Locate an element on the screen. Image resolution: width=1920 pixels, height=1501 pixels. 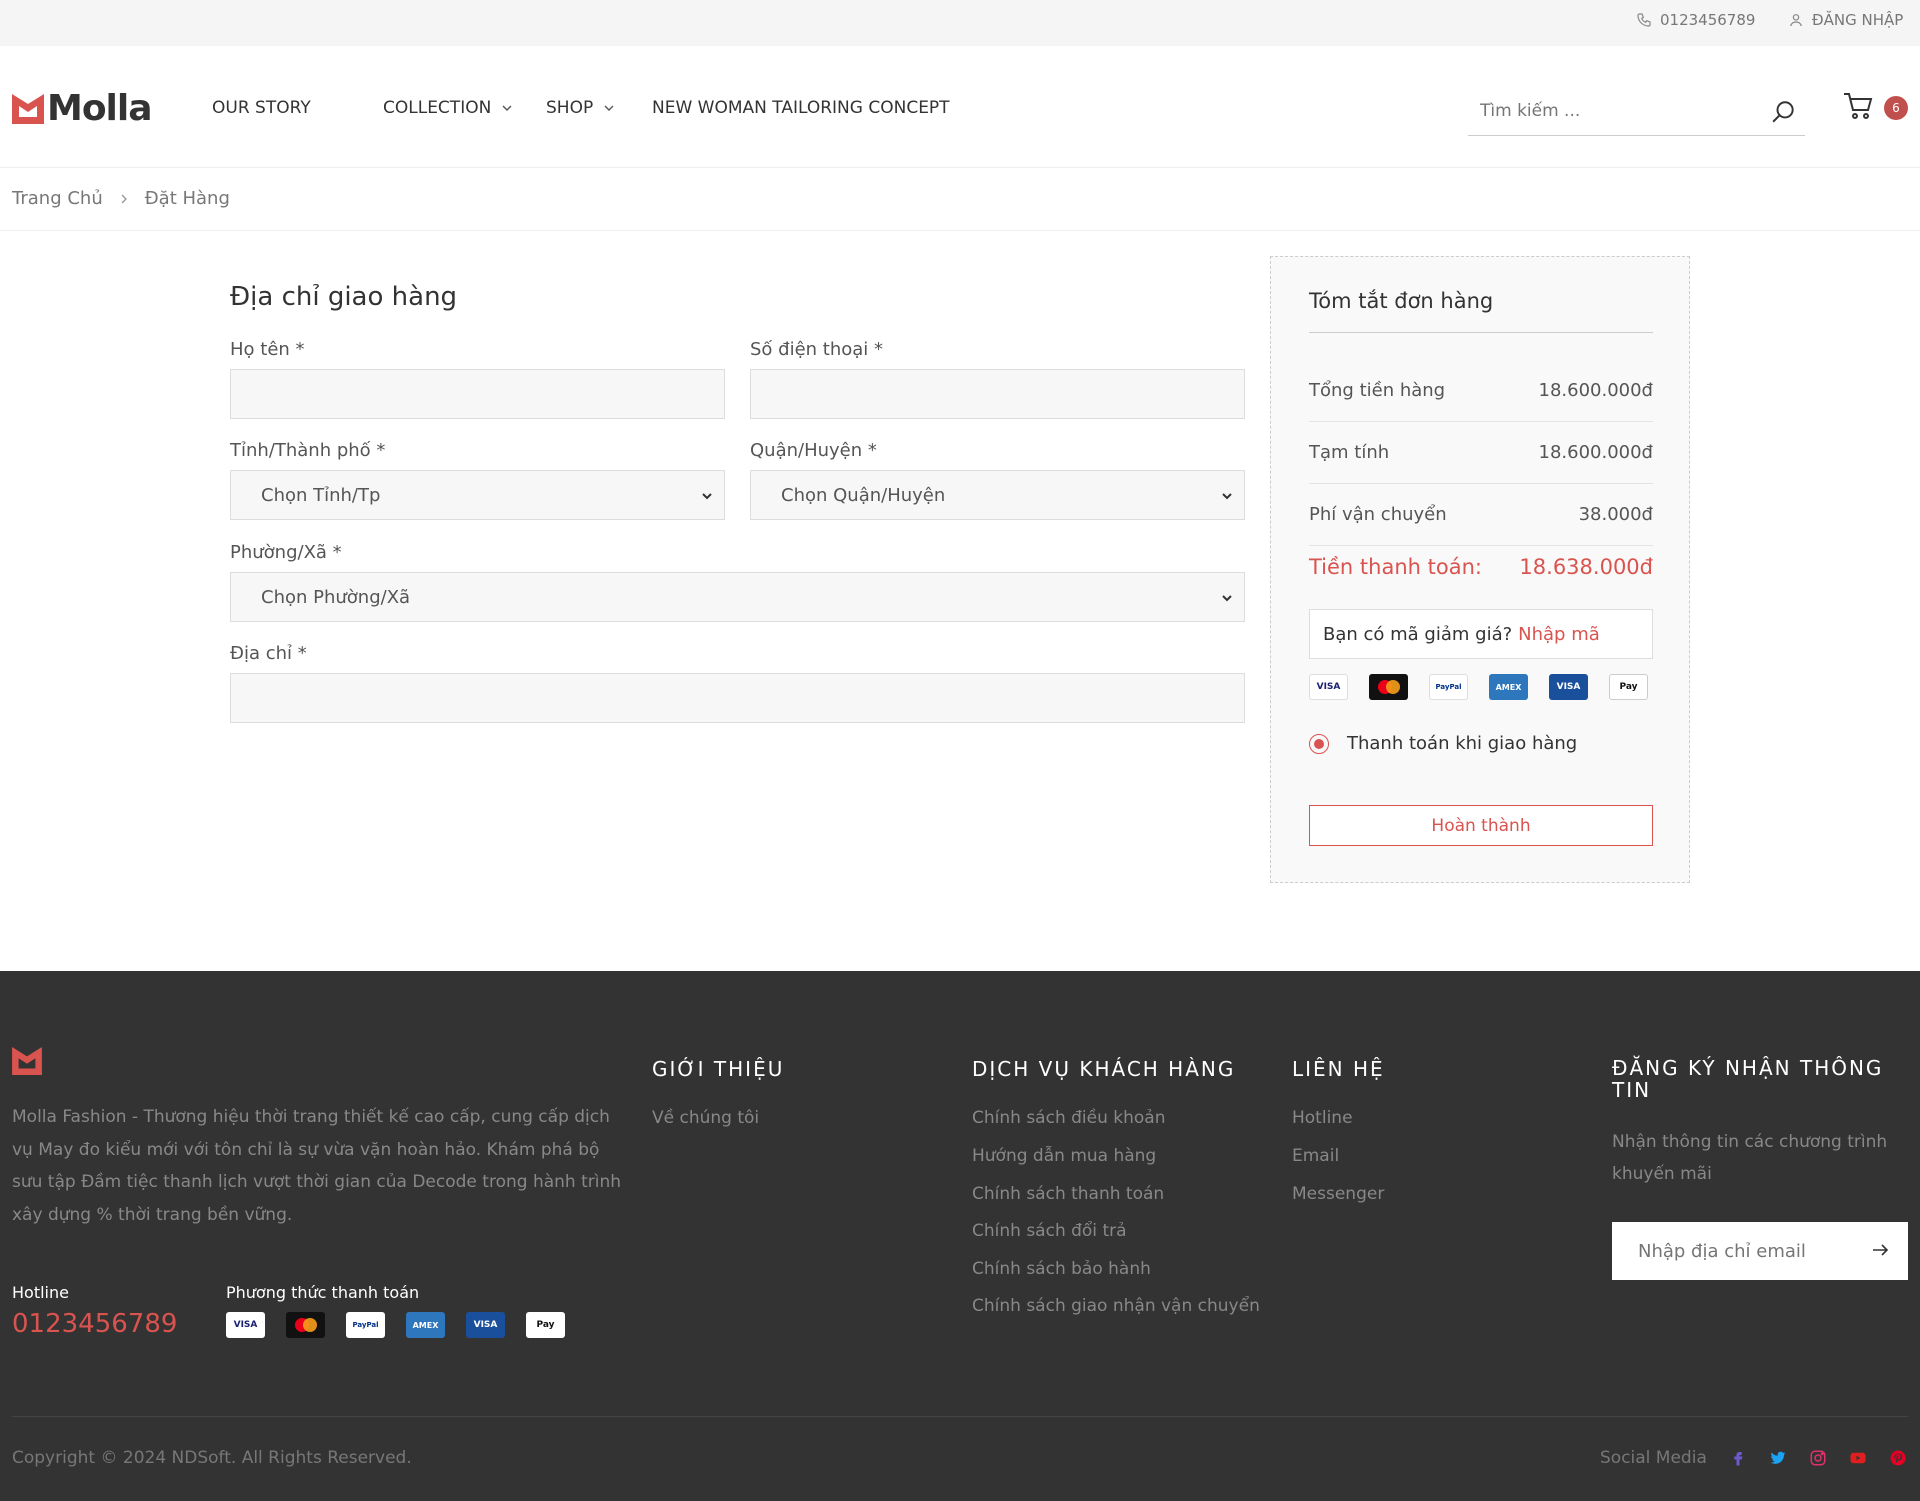
footer-hotline-label: Hotline is located at coordinates (40, 1292).